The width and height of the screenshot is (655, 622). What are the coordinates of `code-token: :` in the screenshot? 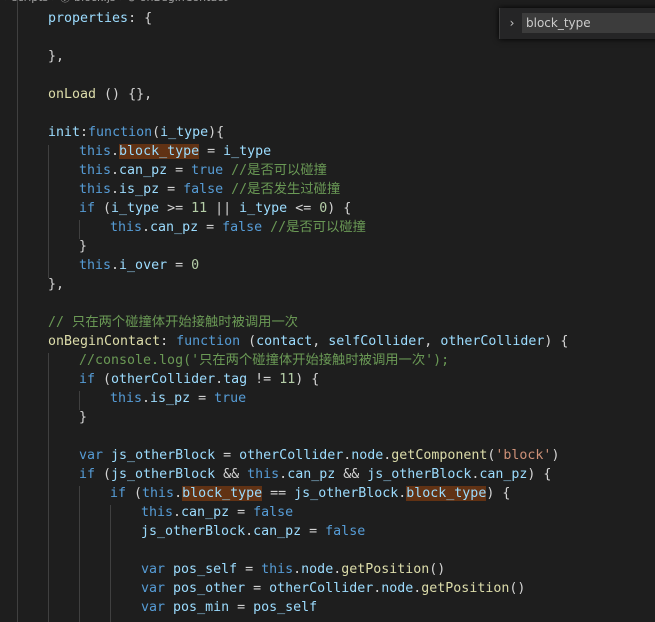 It's located at (84, 132).